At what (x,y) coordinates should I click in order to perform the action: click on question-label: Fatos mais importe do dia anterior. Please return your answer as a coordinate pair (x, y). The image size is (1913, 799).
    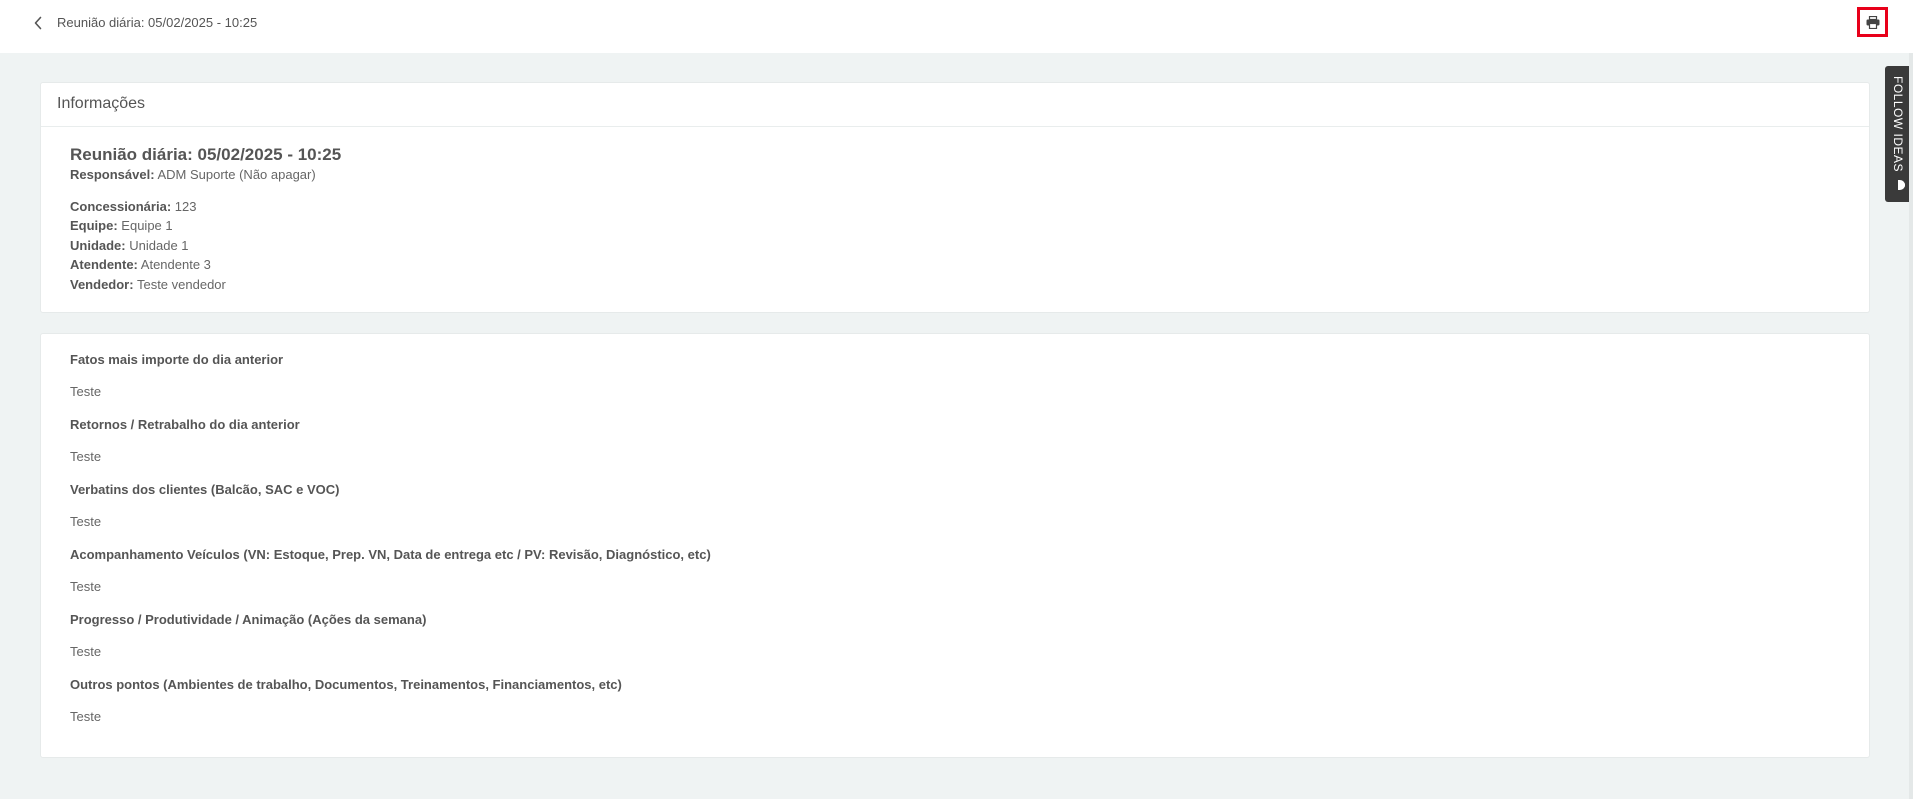
    Looking at the image, I should click on (177, 359).